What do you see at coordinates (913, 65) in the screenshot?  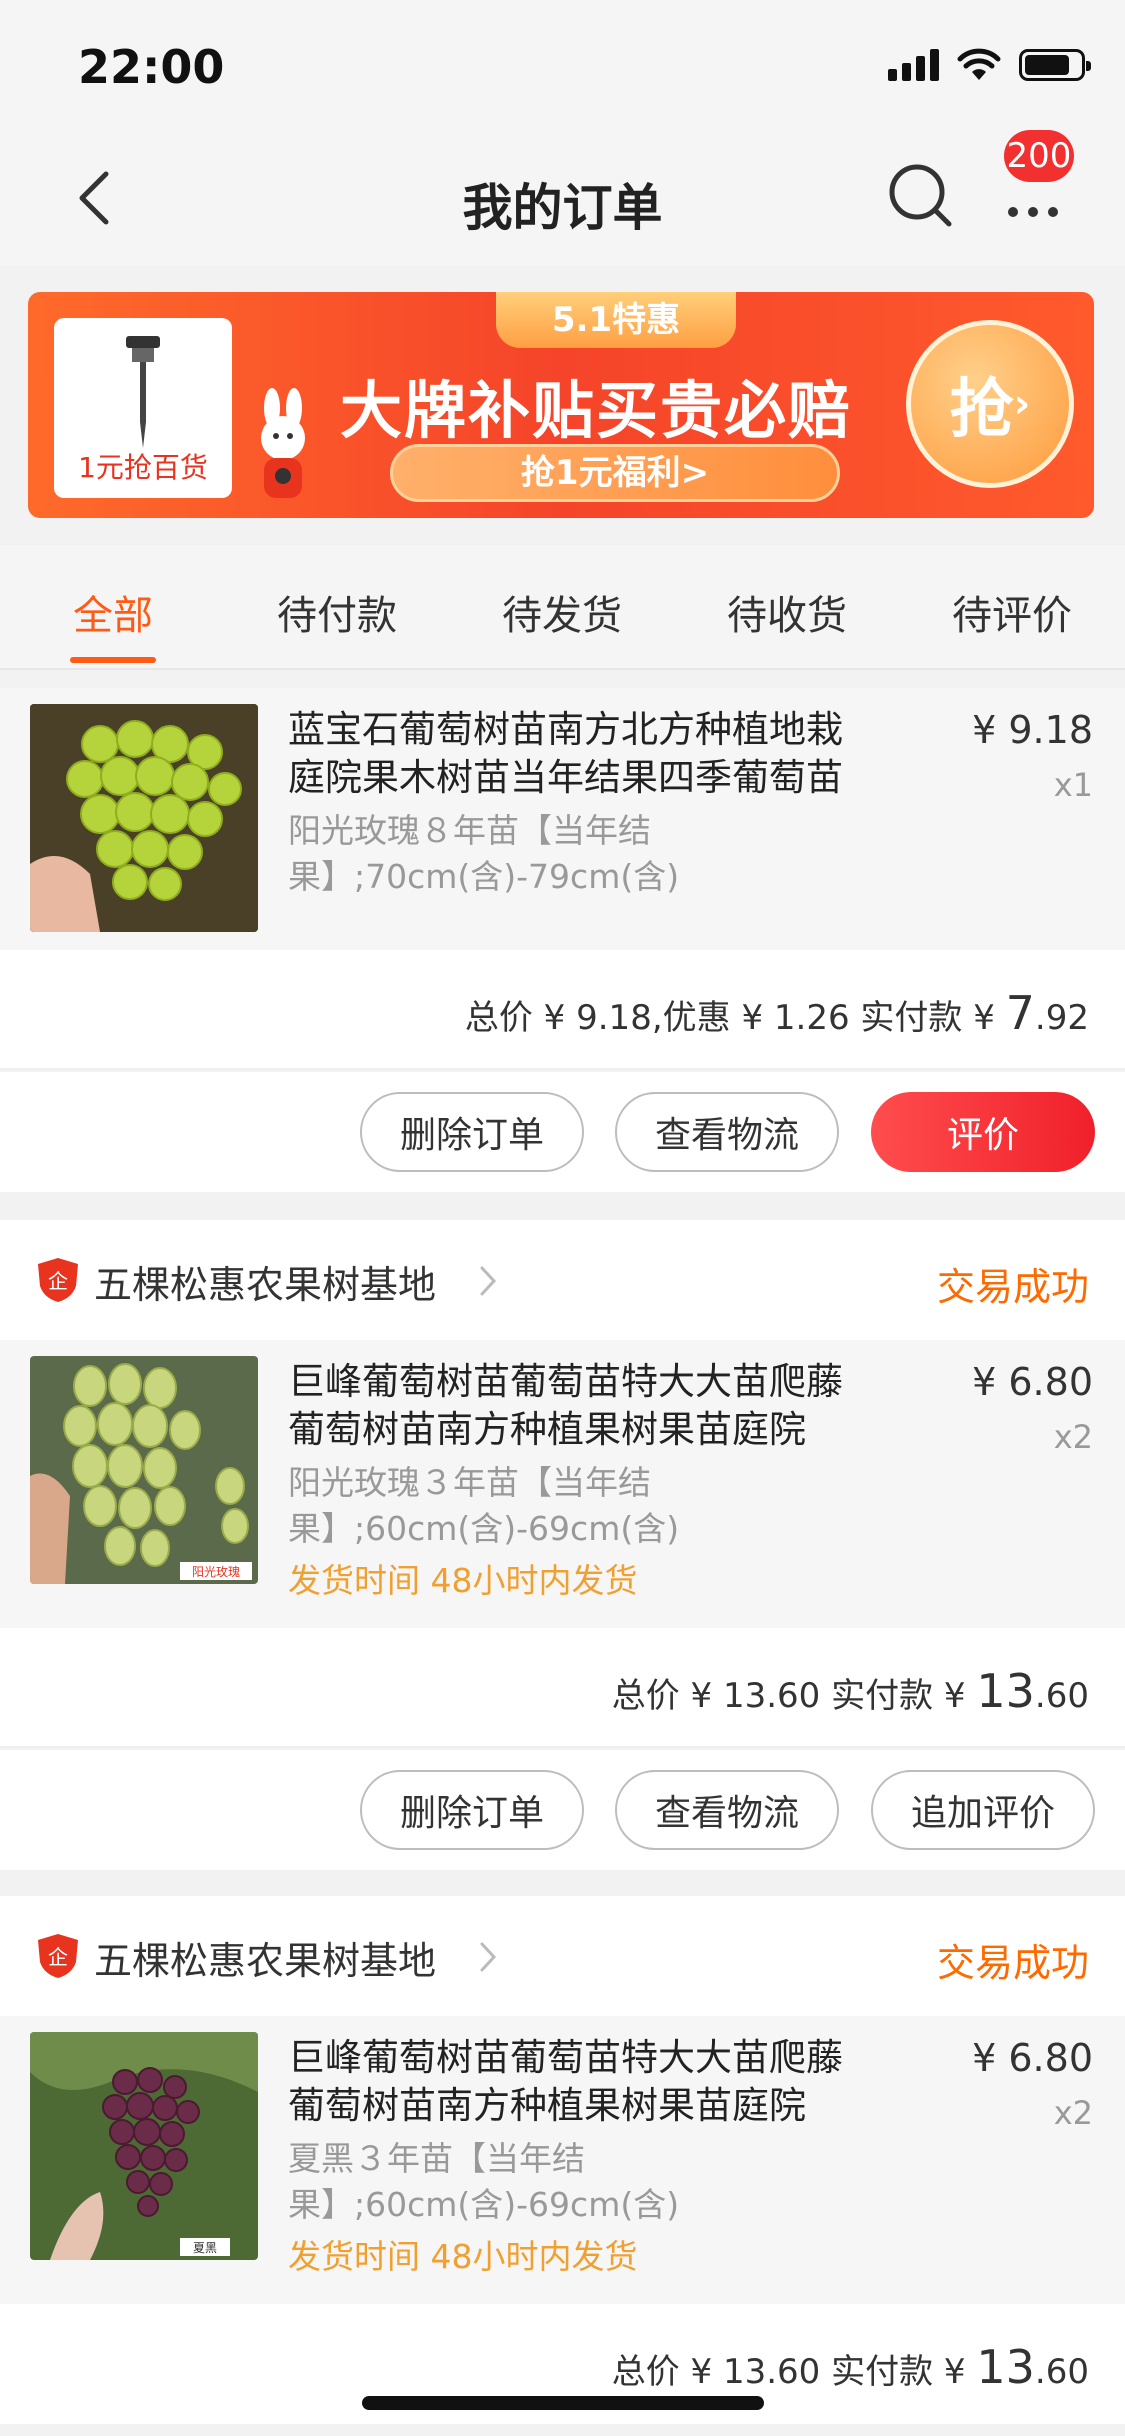 I see `signal-icon` at bounding box center [913, 65].